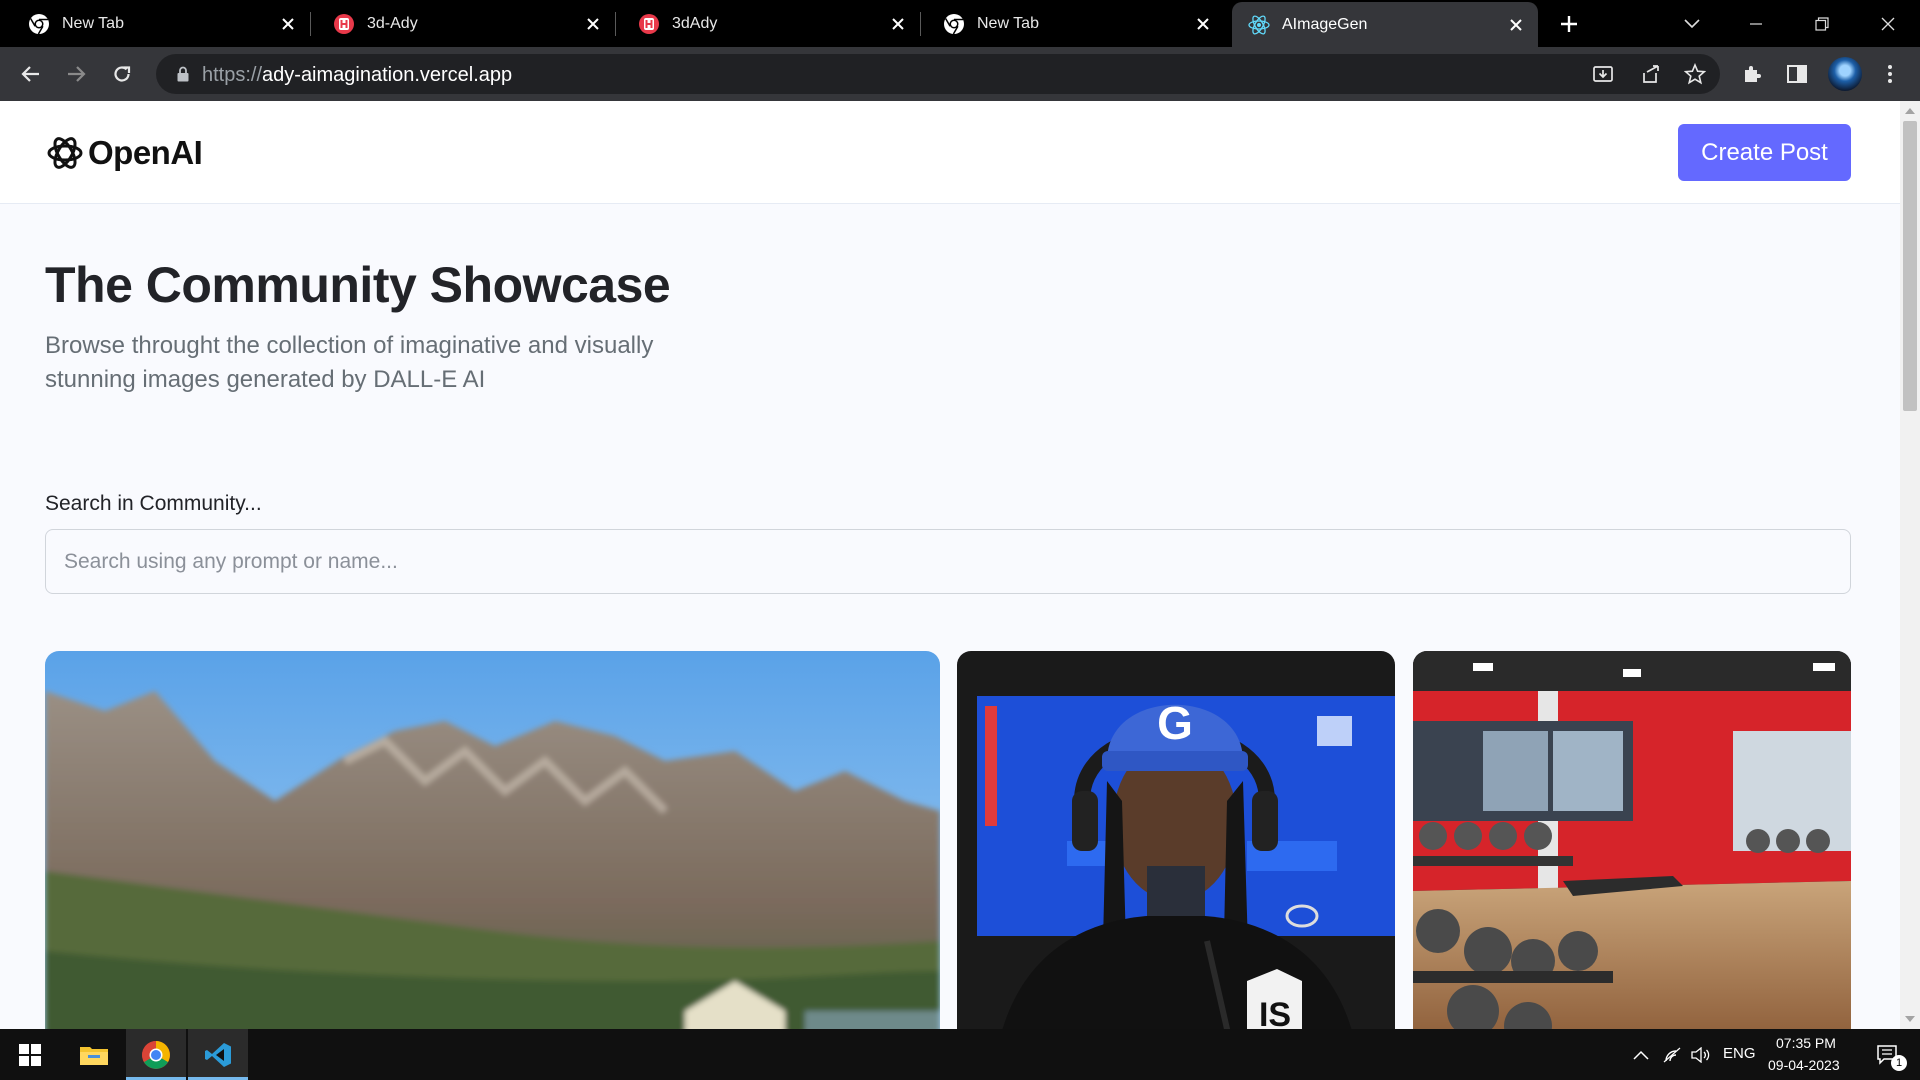 This screenshot has height=1080, width=1920. Describe the element at coordinates (1650, 74) in the screenshot. I see `share-icon` at that location.